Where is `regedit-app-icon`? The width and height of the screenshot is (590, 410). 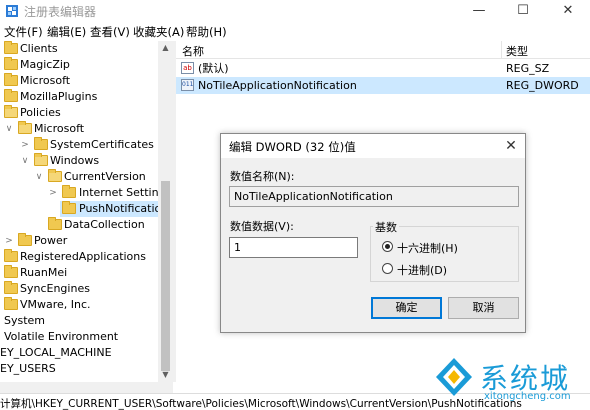
regedit-app-icon is located at coordinates (12, 11).